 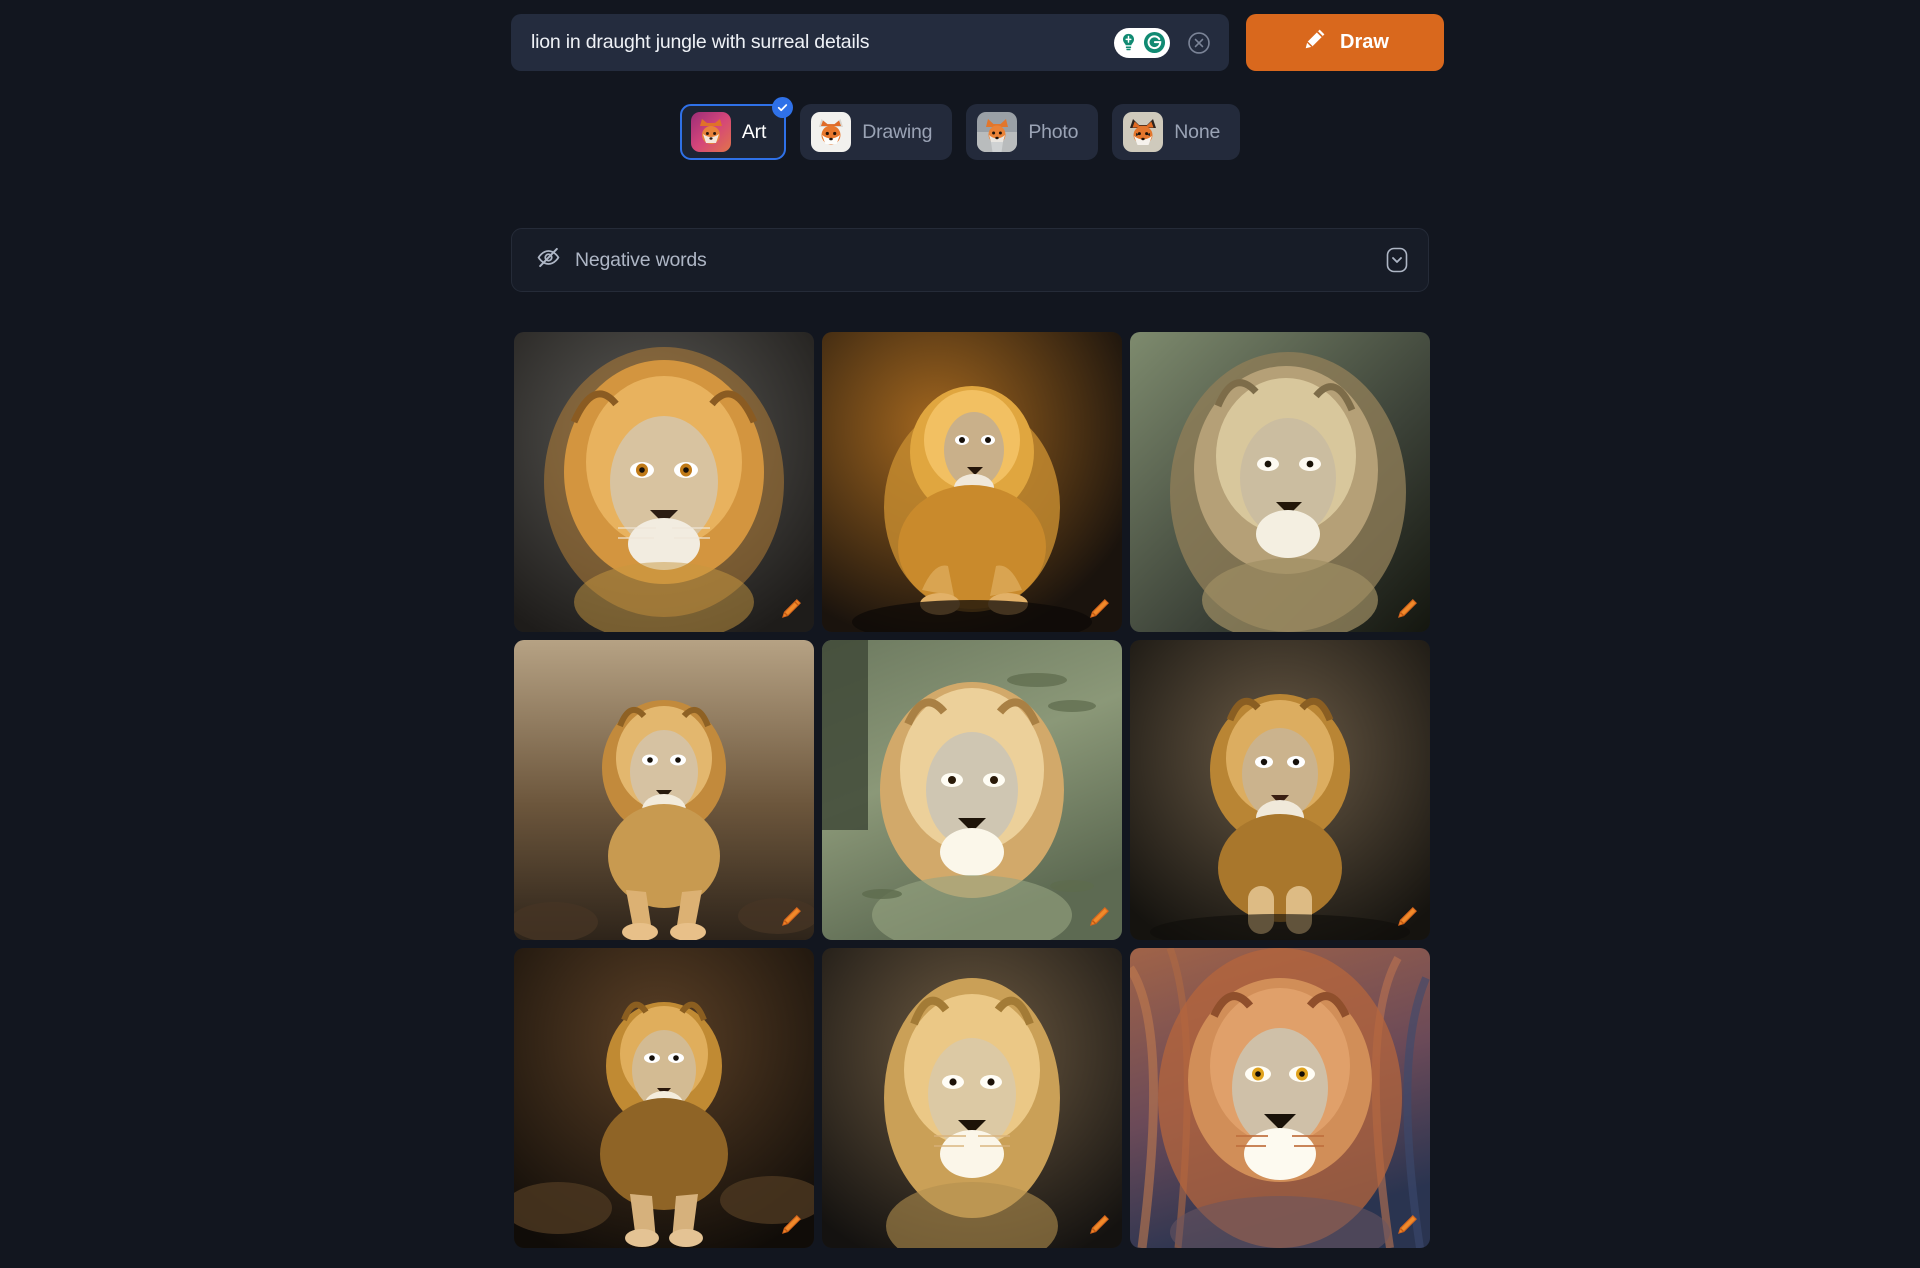 What do you see at coordinates (831, 132) in the screenshot?
I see `fox-drawing-thumb` at bounding box center [831, 132].